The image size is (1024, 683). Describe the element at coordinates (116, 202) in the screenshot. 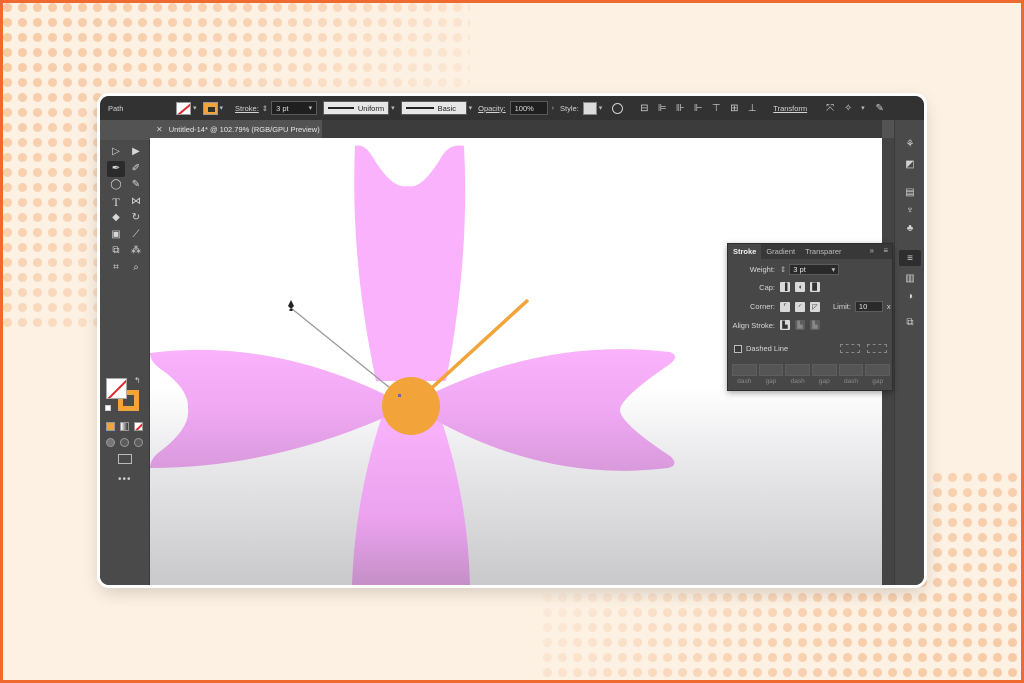

I see `type-icon: T` at that location.